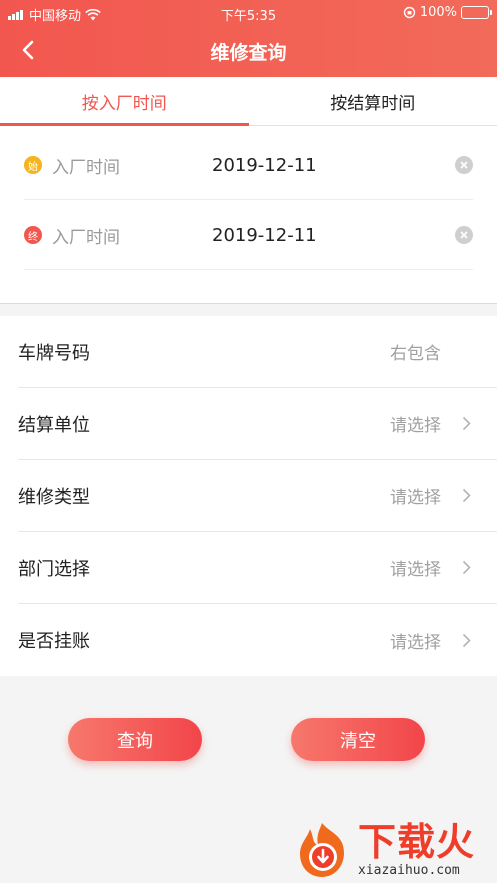 The height and width of the screenshot is (883, 497). Describe the element at coordinates (86, 167) in the screenshot. I see `start-date-label: 入厂时间` at that location.